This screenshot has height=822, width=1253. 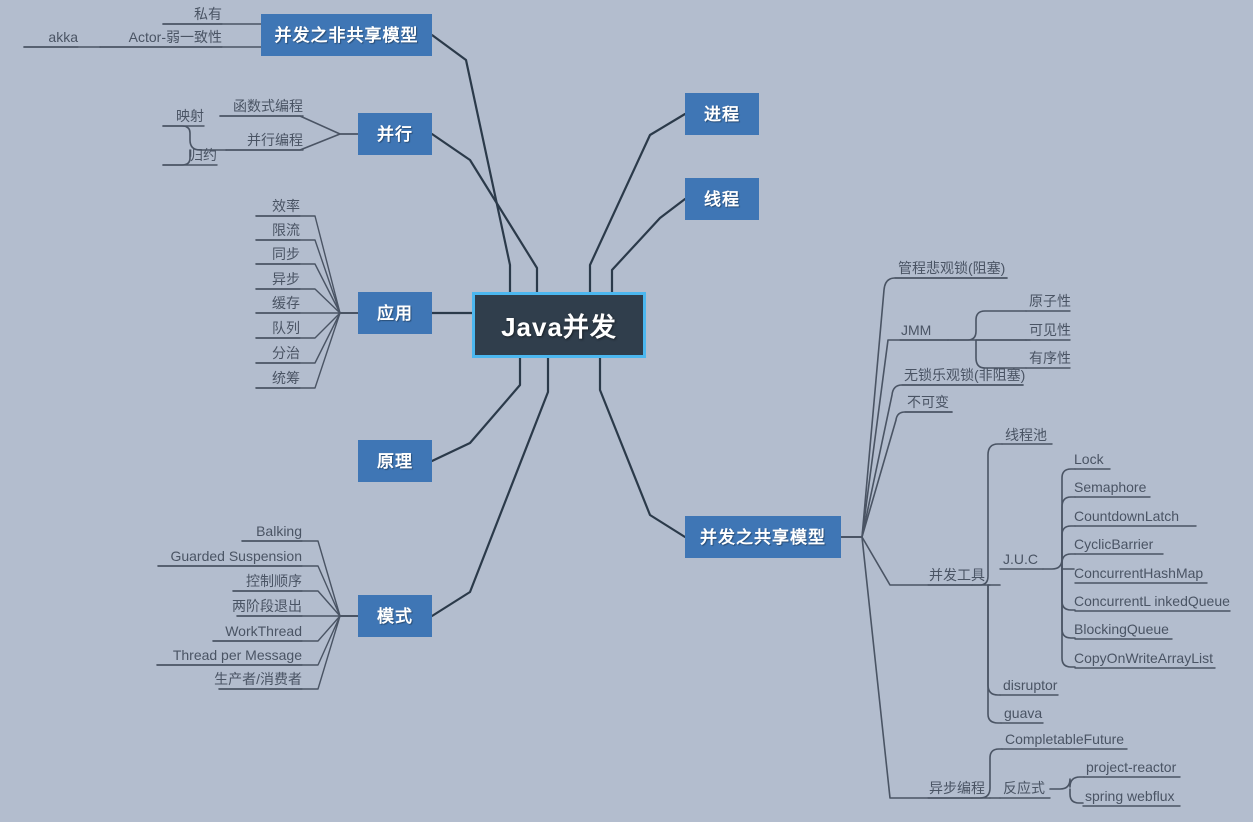 I want to click on leaf-coordination: 统筹, so click(x=270, y=378).